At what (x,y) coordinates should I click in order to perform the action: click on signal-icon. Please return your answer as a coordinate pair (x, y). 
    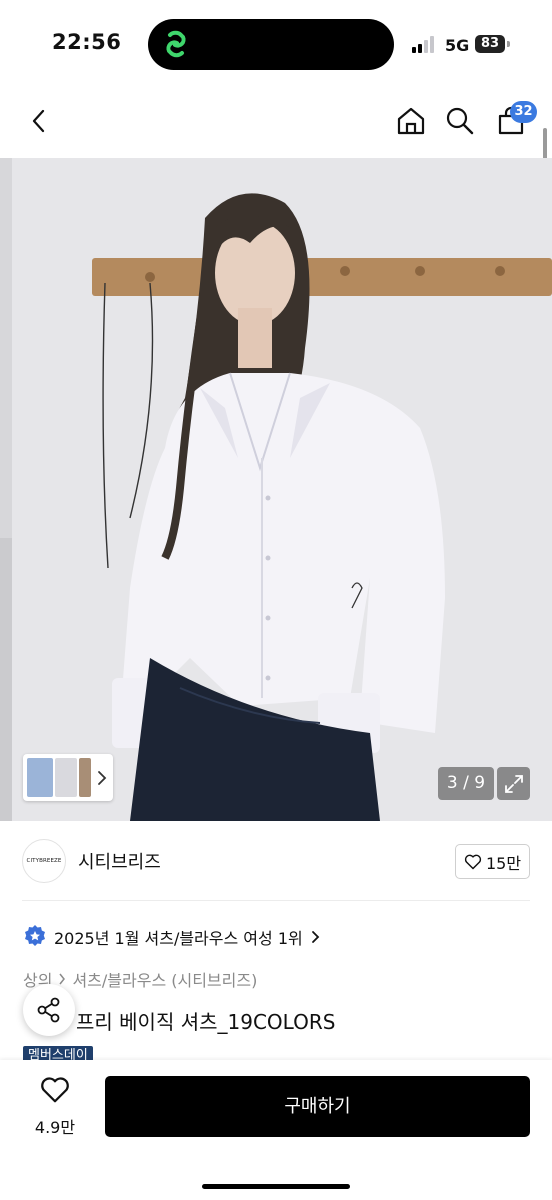
    Looking at the image, I should click on (425, 44).